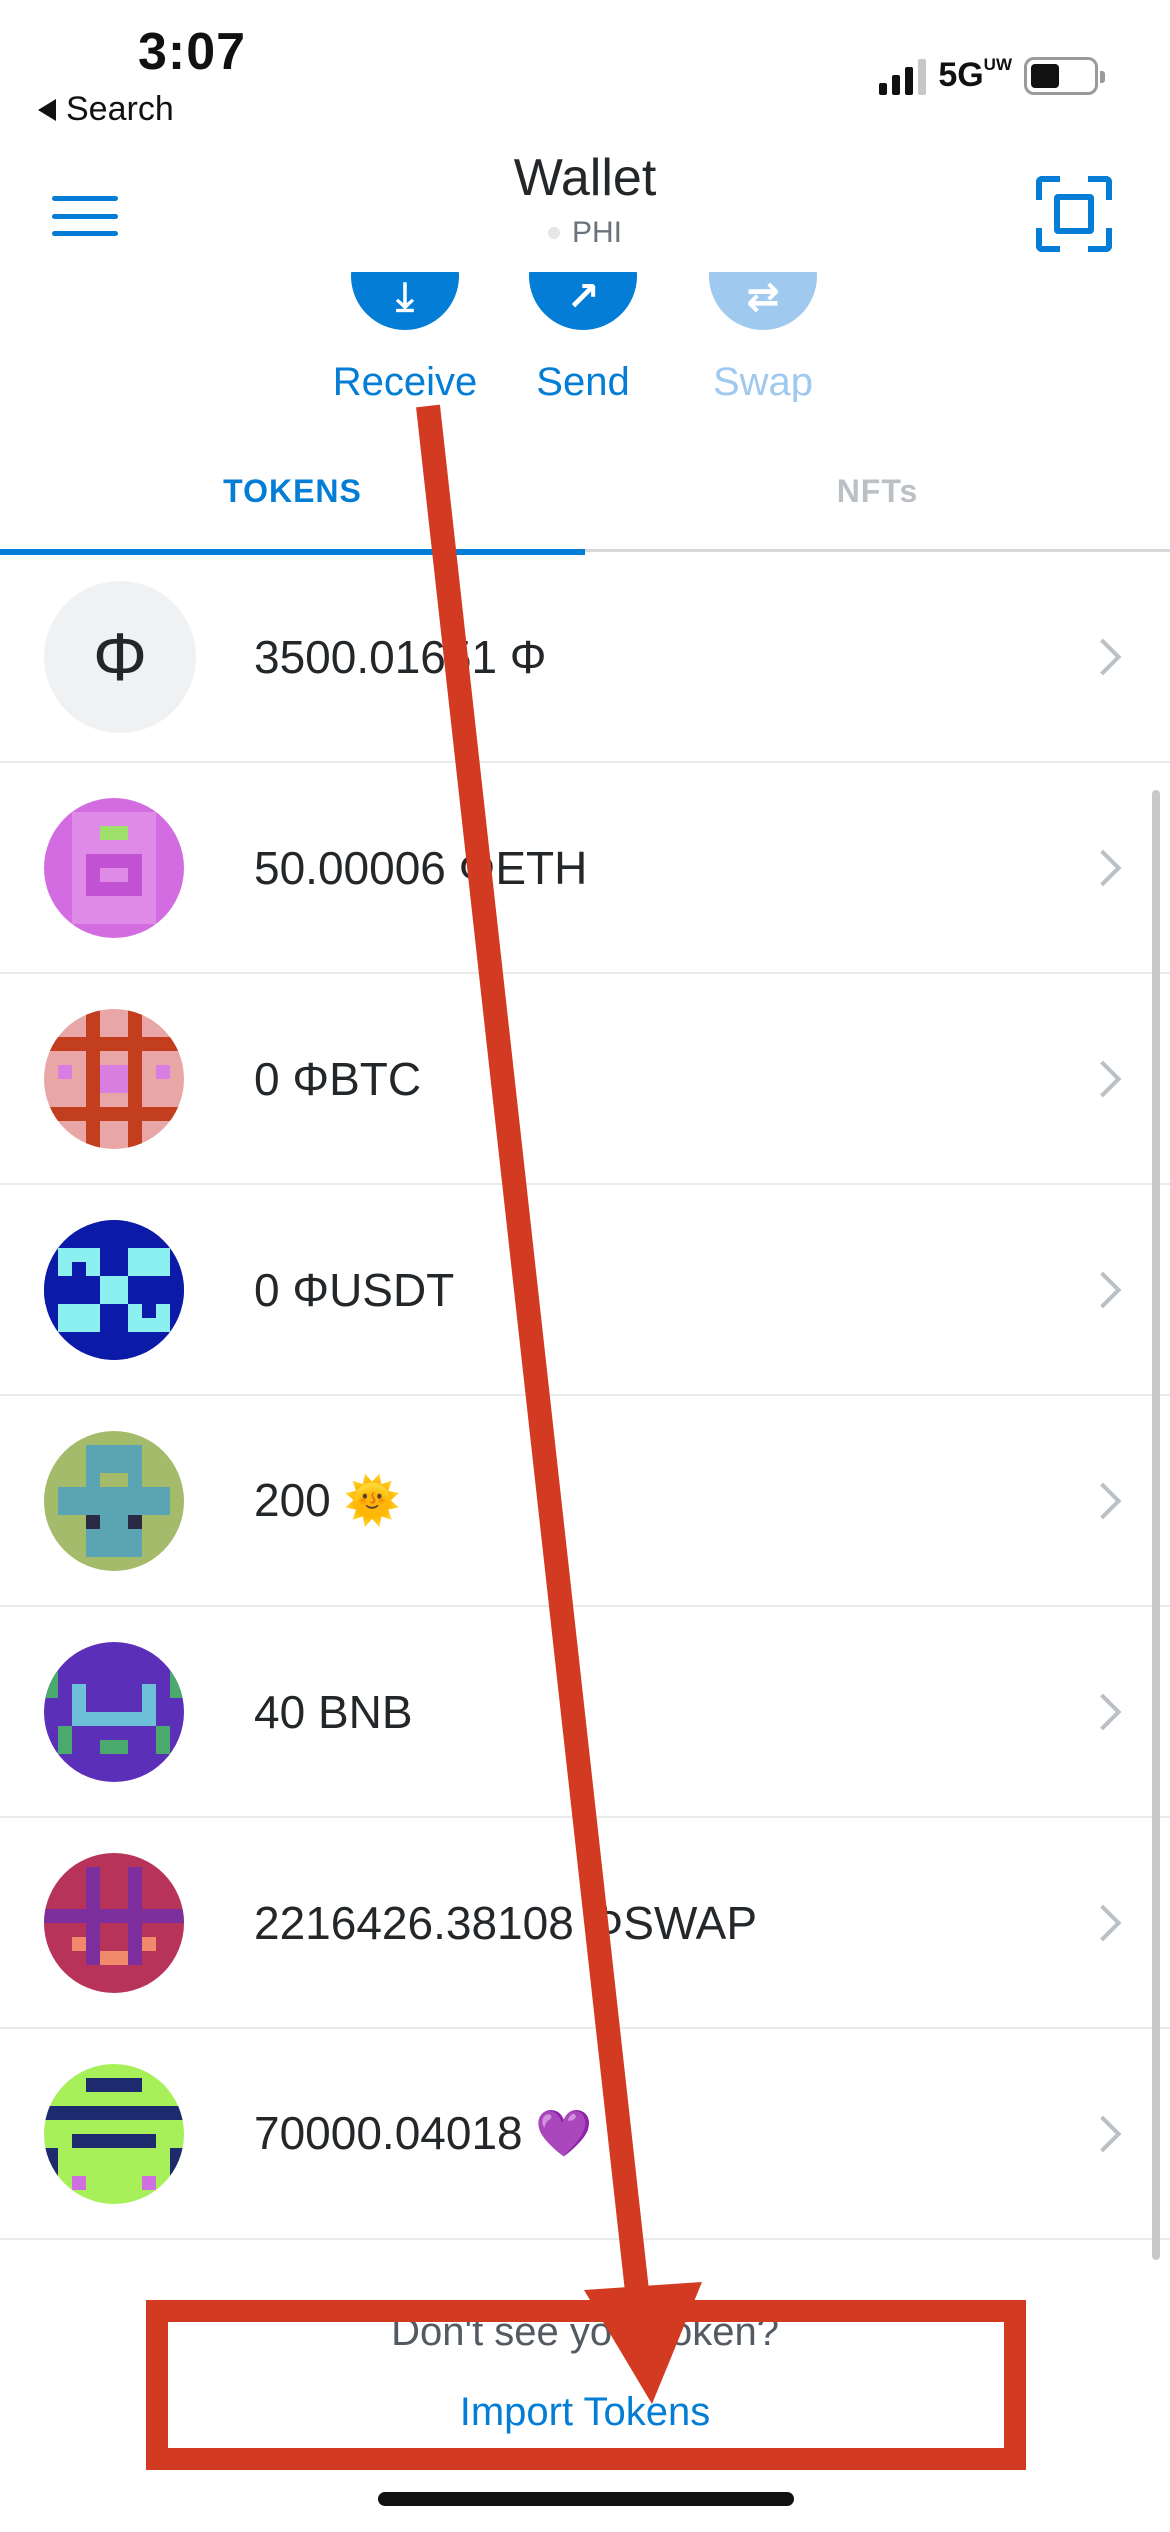 The image size is (1170, 2532). What do you see at coordinates (423, 2133) in the screenshot?
I see `token-balance: 70000.04018 💜` at bounding box center [423, 2133].